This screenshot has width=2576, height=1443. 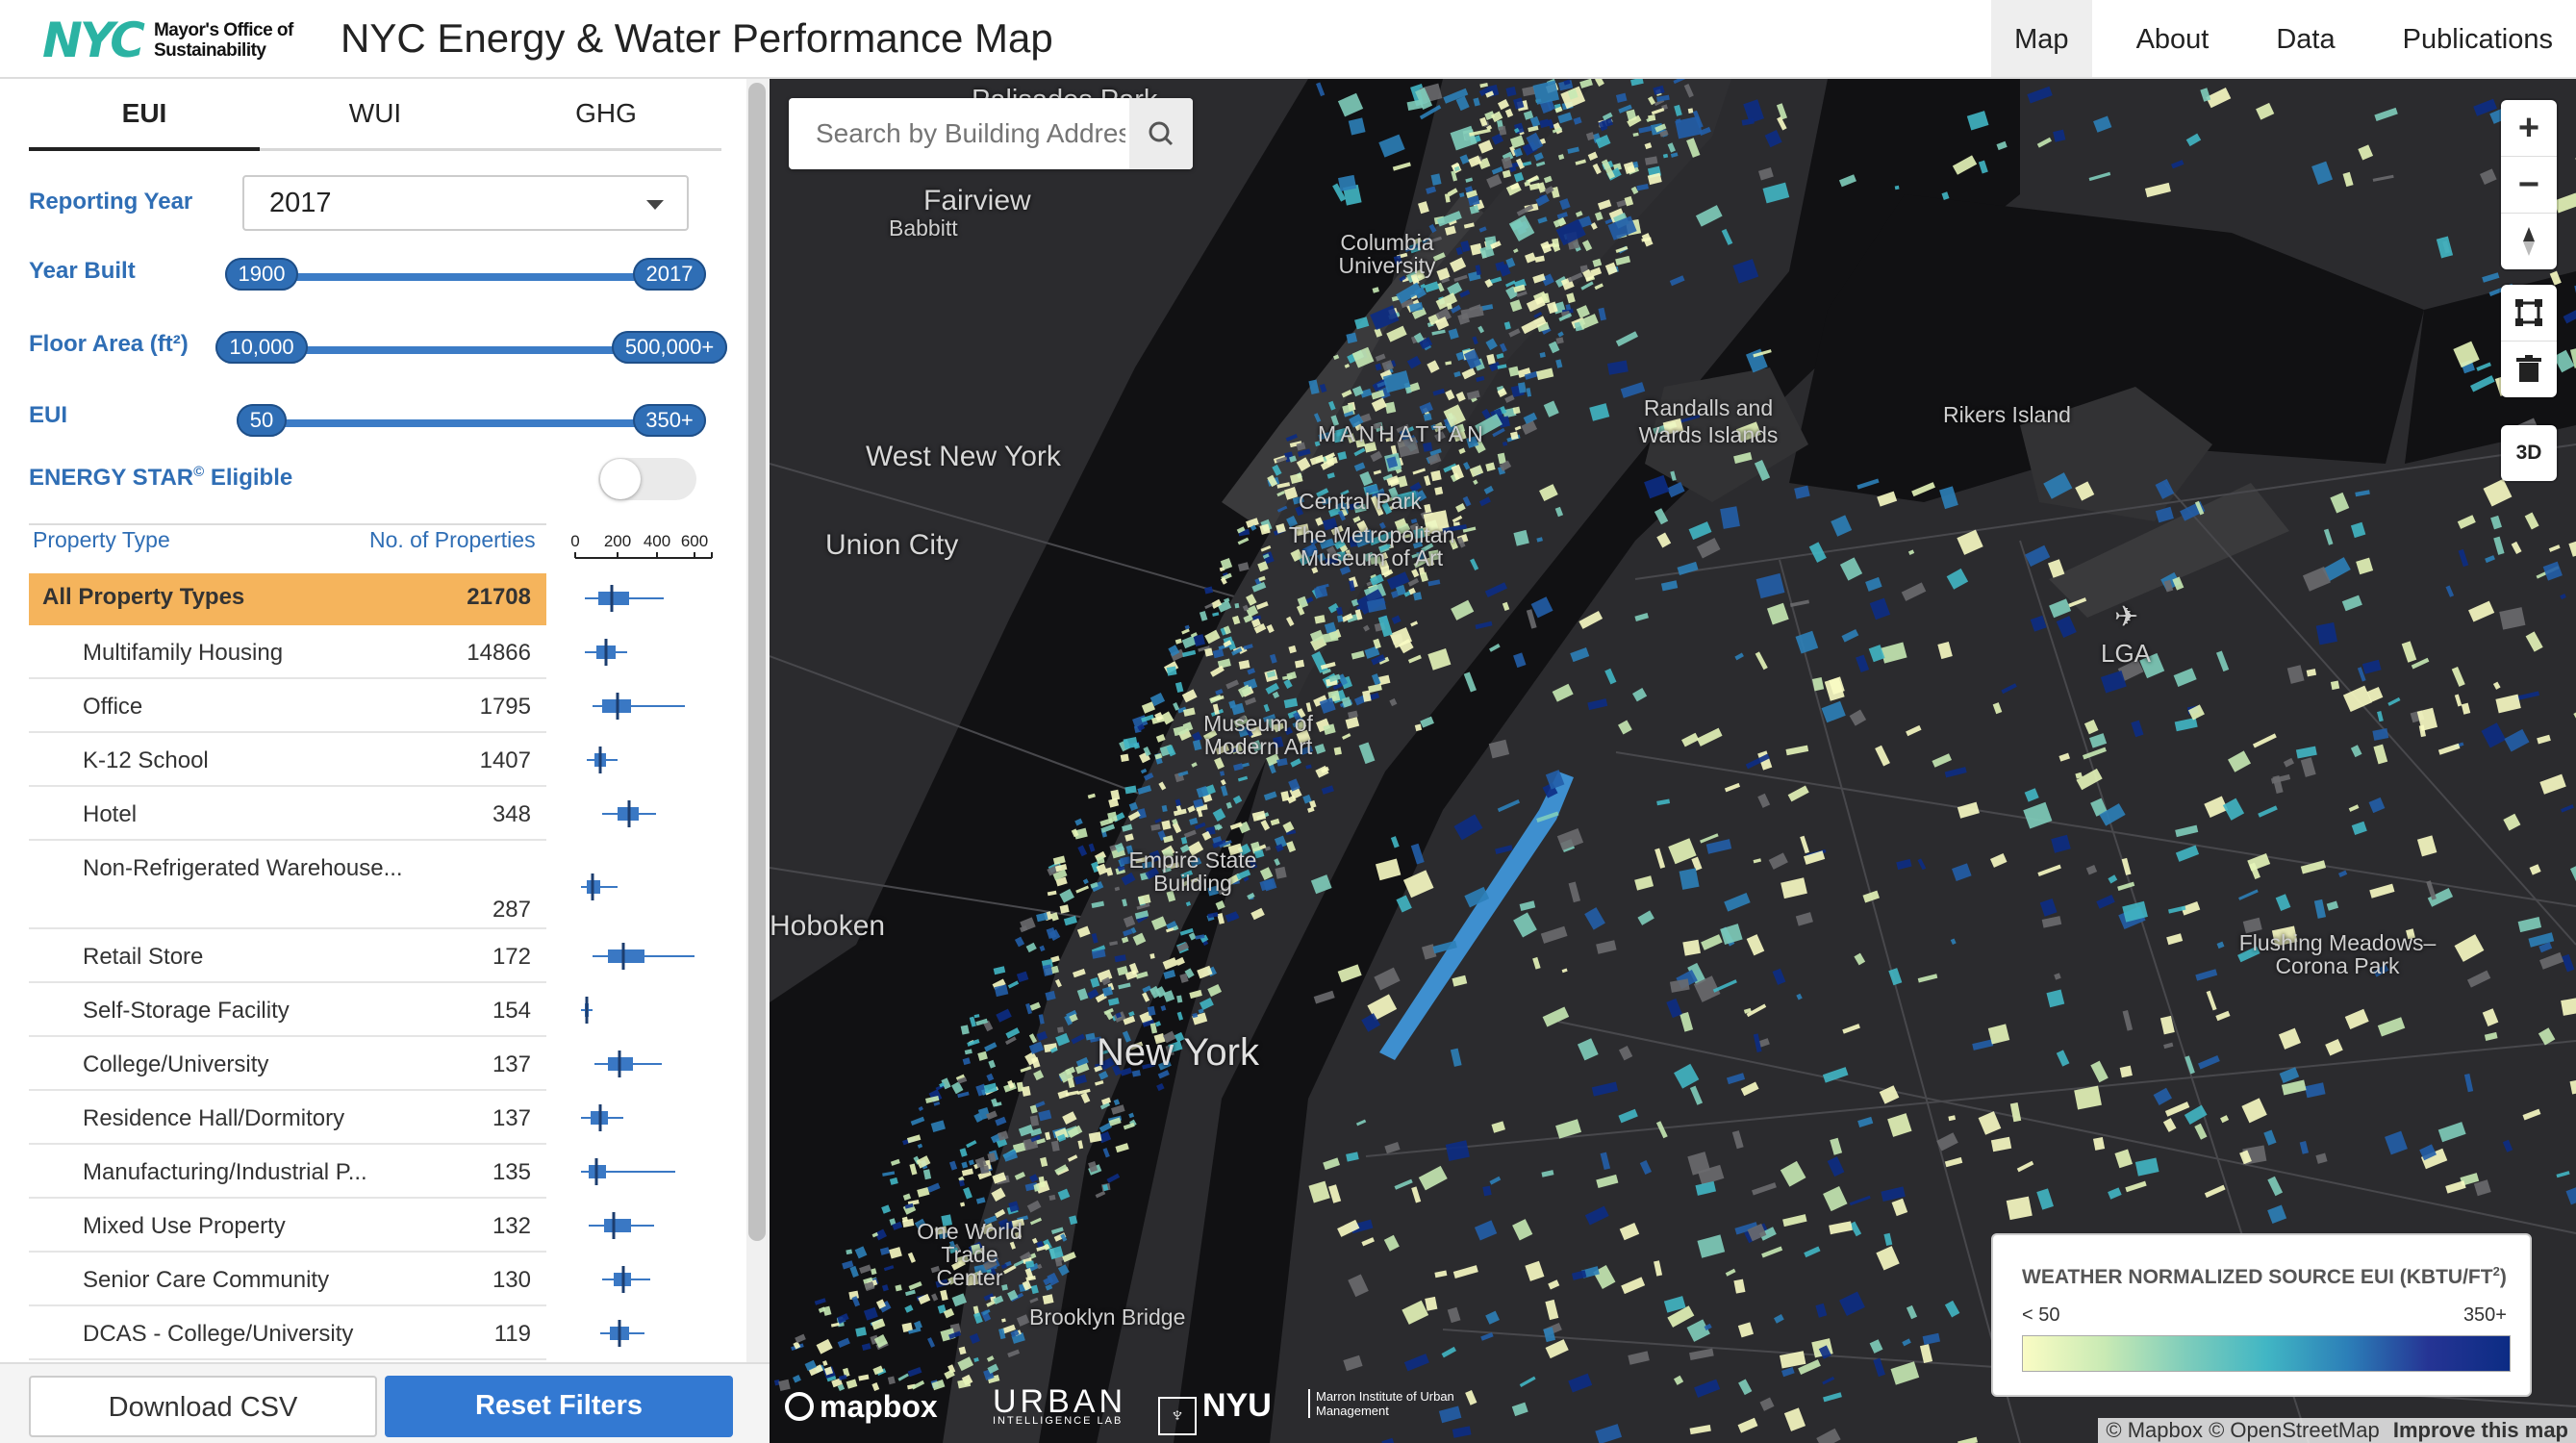 What do you see at coordinates (512, 1011) in the screenshot?
I see `property-count: 154` at bounding box center [512, 1011].